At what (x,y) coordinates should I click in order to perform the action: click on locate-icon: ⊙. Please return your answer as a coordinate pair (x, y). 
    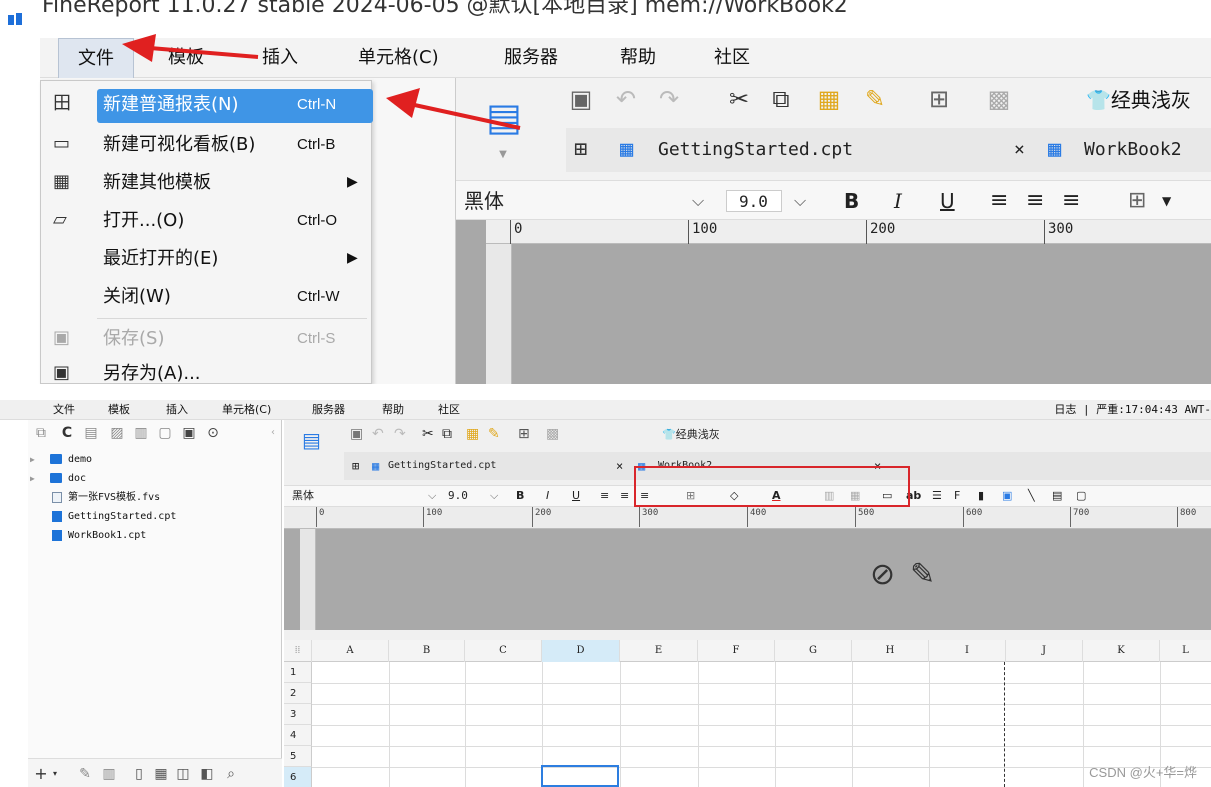
    Looking at the image, I should click on (213, 433).